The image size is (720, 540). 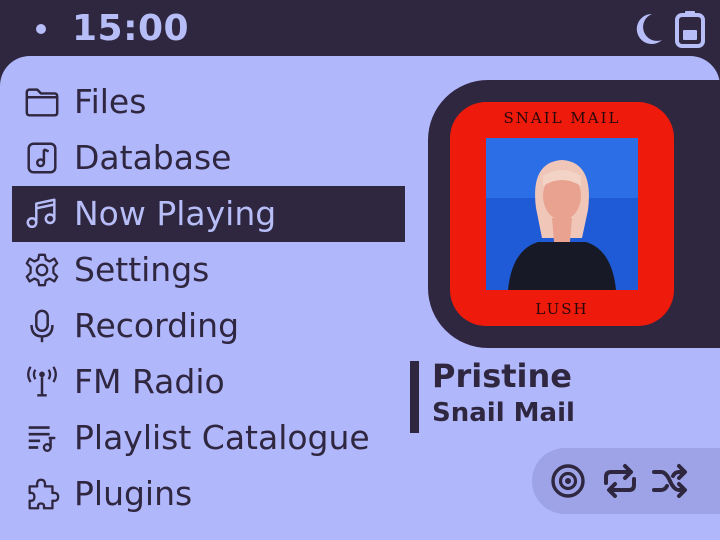 I want to click on antenna-icon, so click(x=42, y=382).